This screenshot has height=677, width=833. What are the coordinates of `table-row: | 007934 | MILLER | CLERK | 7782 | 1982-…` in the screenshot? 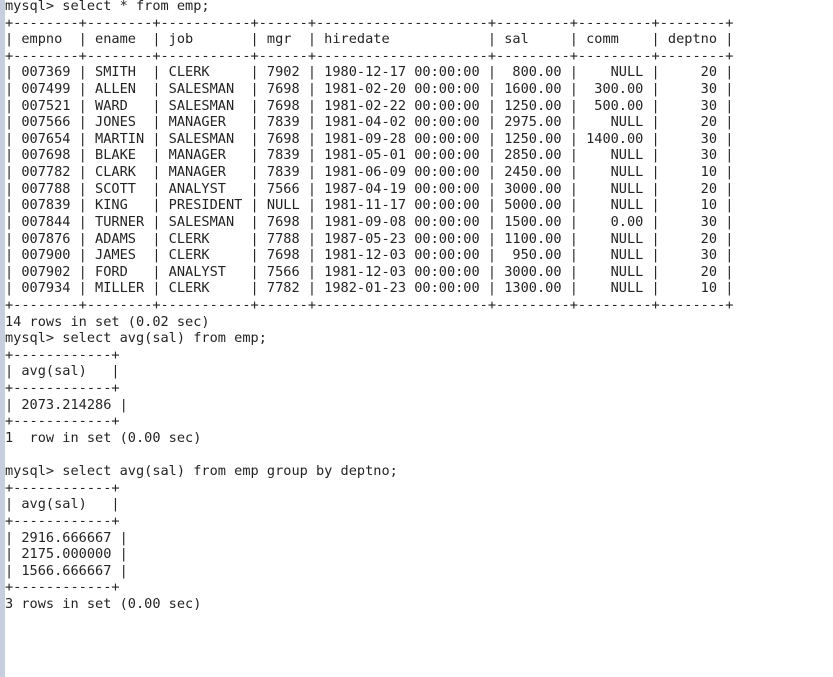 It's located at (369, 288).